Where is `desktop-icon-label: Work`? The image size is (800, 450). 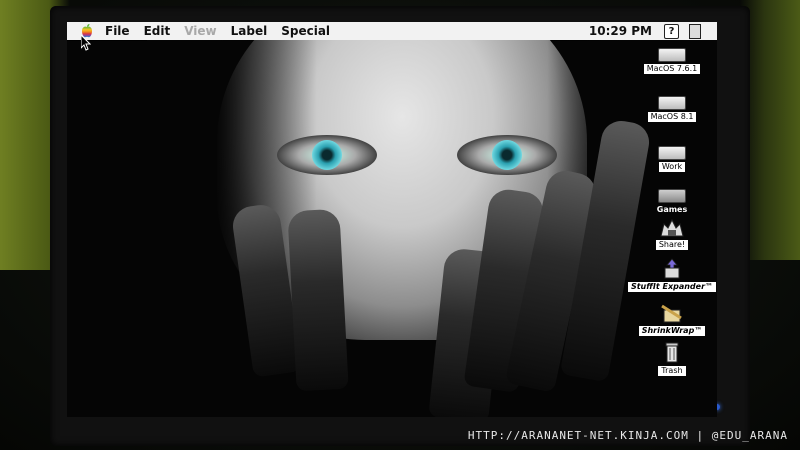 desktop-icon-label: Work is located at coordinates (672, 167).